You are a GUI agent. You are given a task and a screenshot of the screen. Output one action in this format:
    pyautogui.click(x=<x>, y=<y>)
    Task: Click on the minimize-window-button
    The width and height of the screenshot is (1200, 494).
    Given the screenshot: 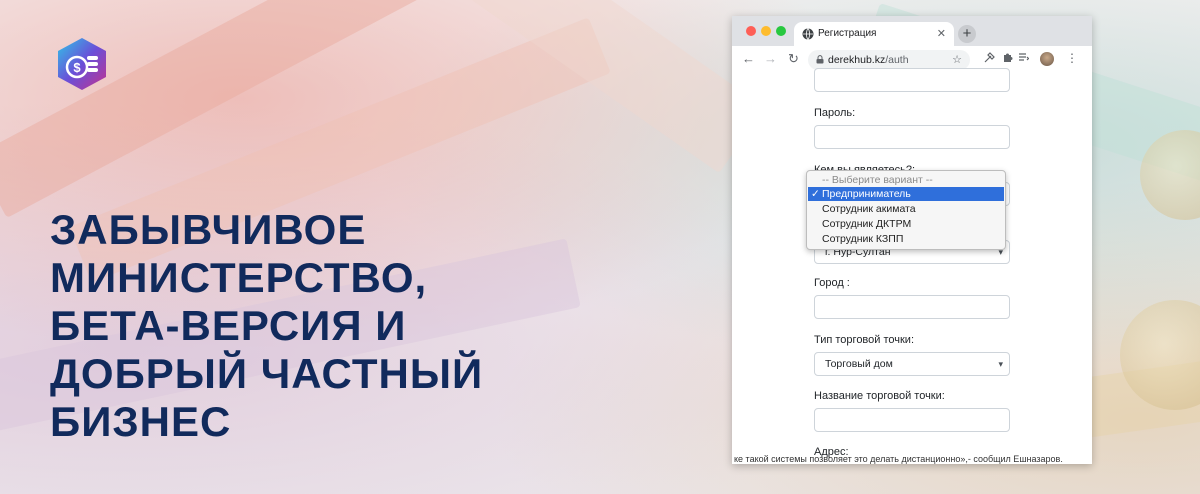 What is the action you would take?
    pyautogui.click(x=766, y=31)
    